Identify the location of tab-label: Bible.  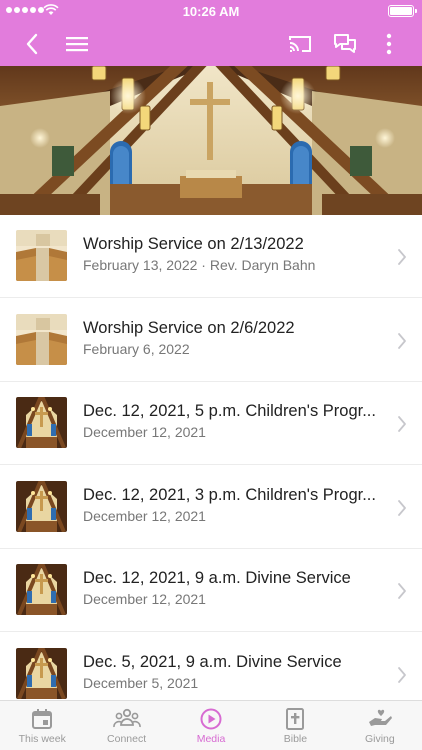
(295, 739).